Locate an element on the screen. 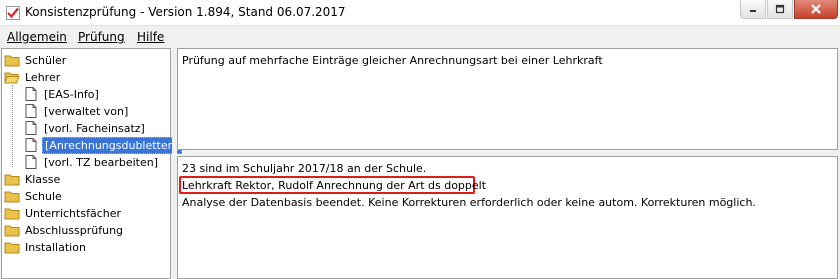 This screenshot has height=279, width=840. menu-hilfe-label: Hilfe is located at coordinates (151, 37).